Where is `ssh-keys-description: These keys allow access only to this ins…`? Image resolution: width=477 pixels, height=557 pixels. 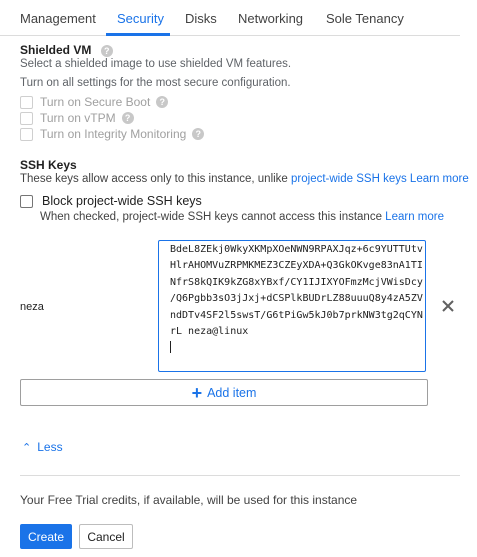
ssh-keys-description: These keys allow access only to this ins… is located at coordinates (244, 179).